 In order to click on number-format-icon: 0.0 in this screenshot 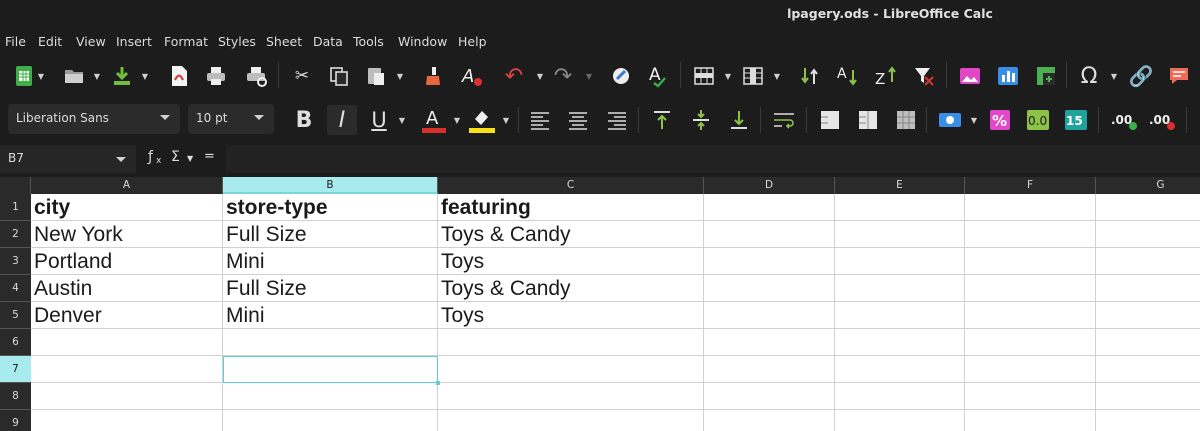, I will do `click(1038, 120)`.